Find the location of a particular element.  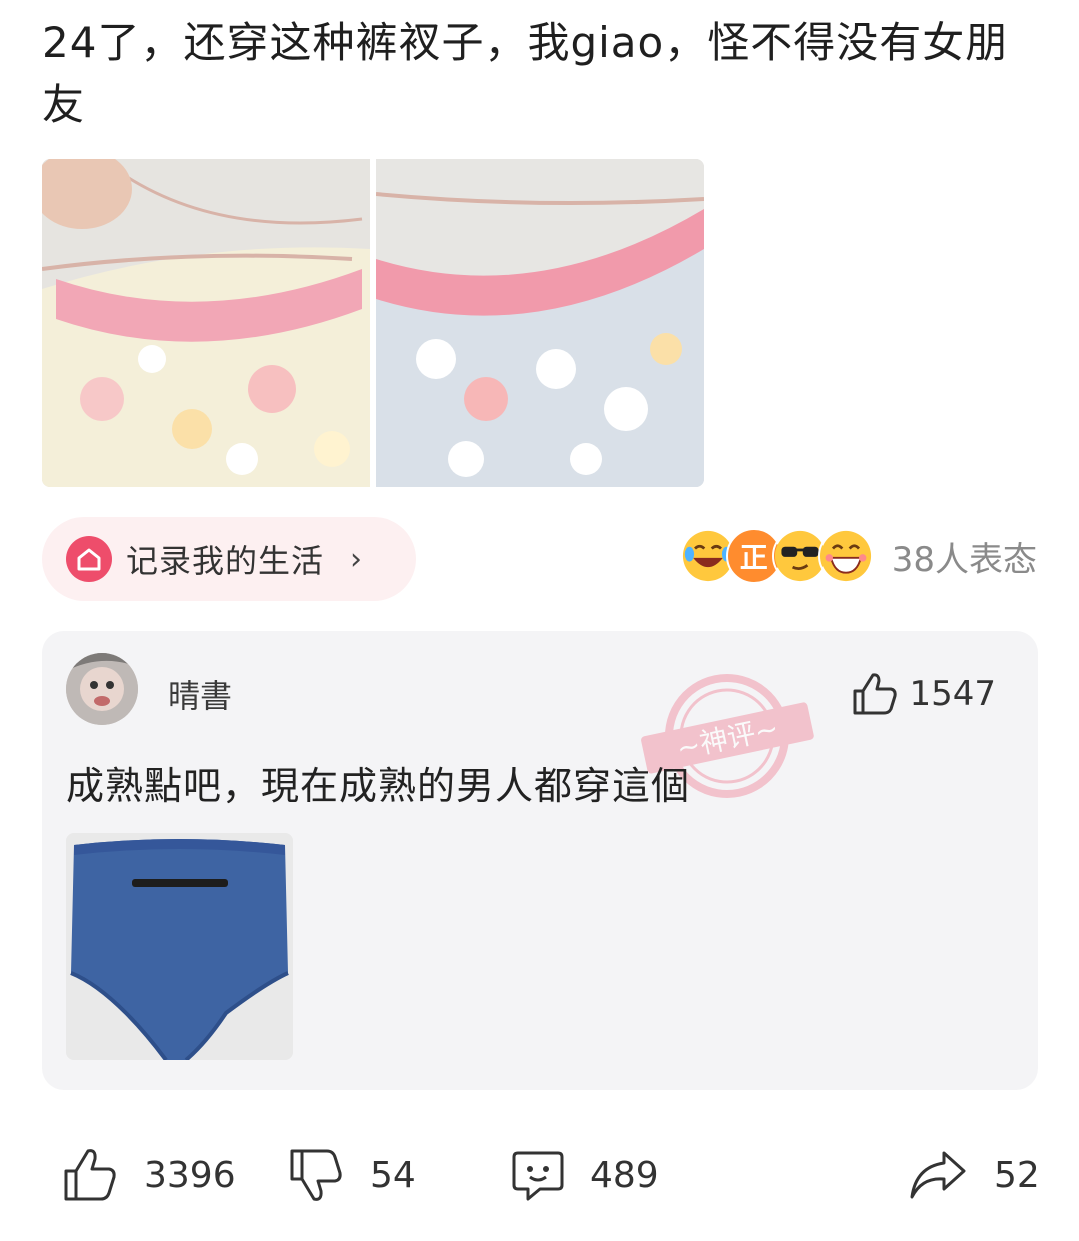

comment-count: 489 is located at coordinates (624, 1175).